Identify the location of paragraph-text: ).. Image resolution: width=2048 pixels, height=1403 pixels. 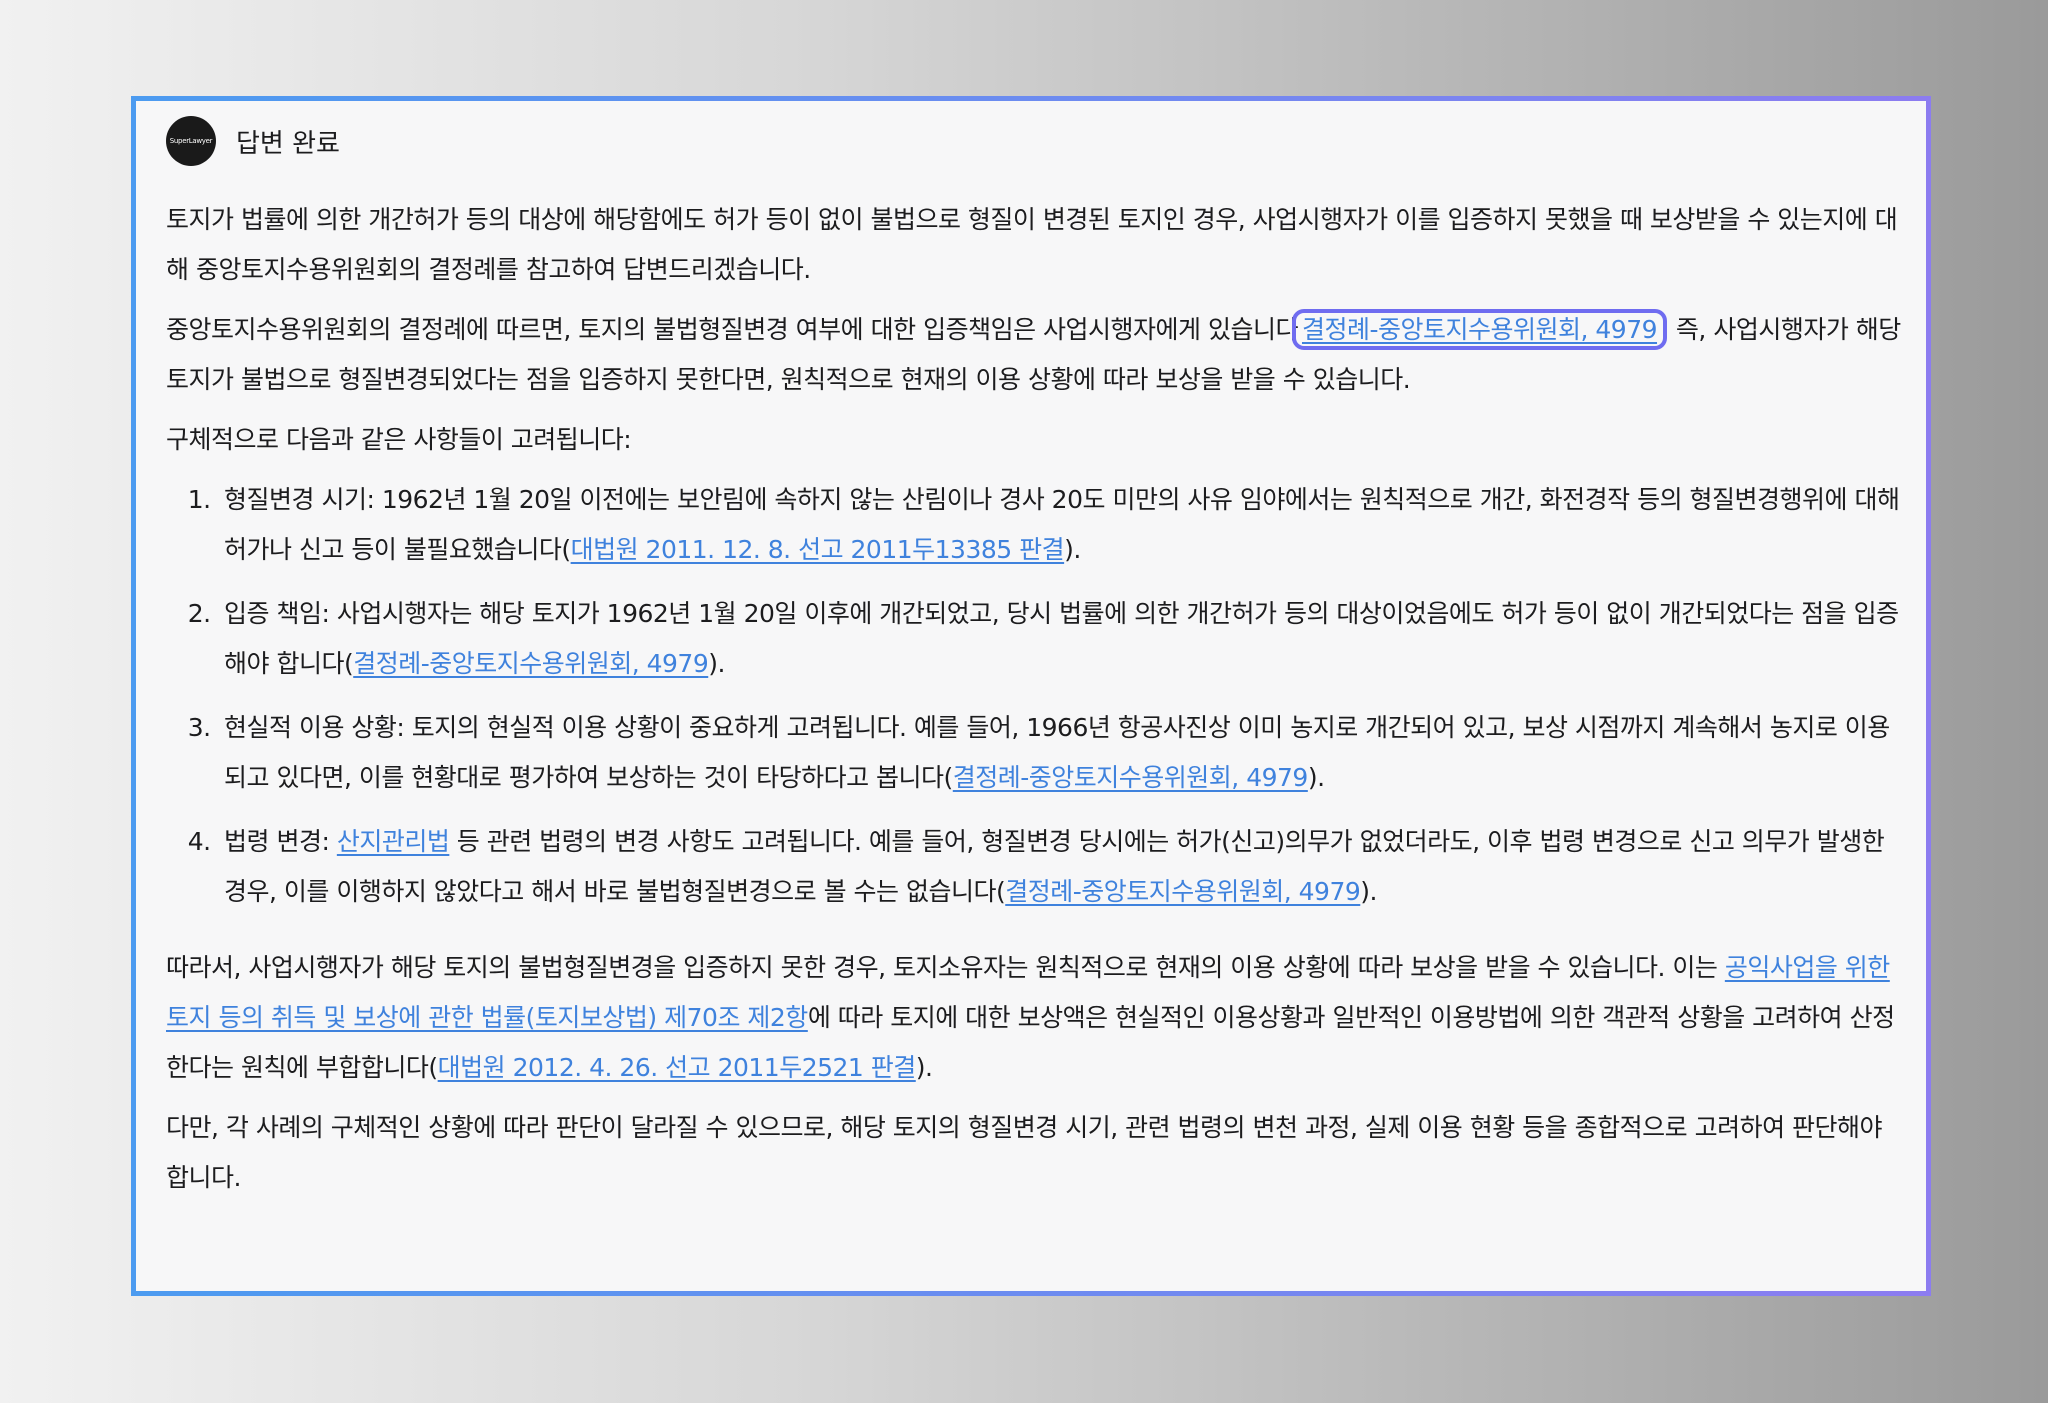
(924, 1067).